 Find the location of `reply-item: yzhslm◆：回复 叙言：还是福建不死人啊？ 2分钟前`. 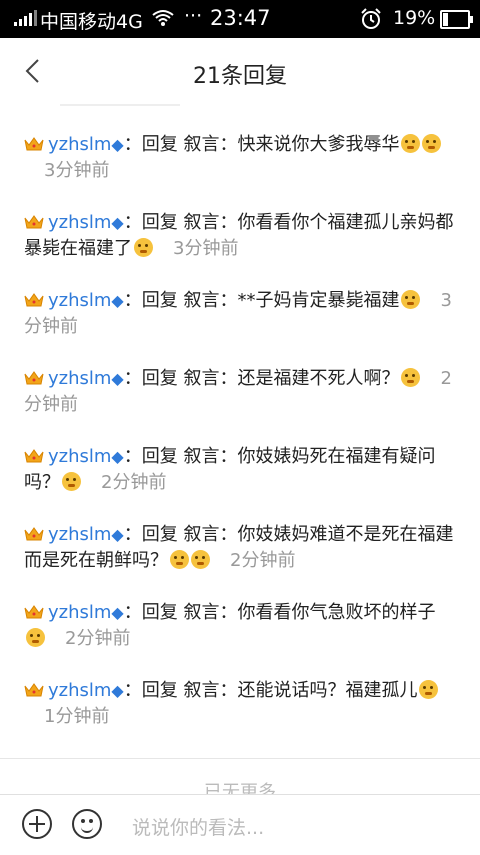

reply-item: yzhslm◆：回复 叙言：还是福建不死人啊？ 2分钟前 is located at coordinates (239, 392).